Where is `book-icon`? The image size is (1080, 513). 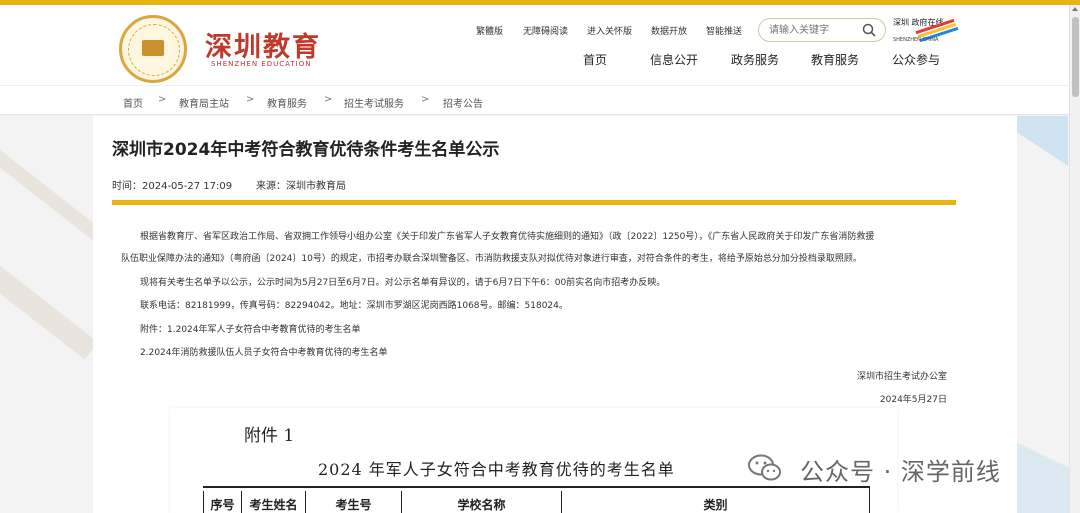 book-icon is located at coordinates (153, 48).